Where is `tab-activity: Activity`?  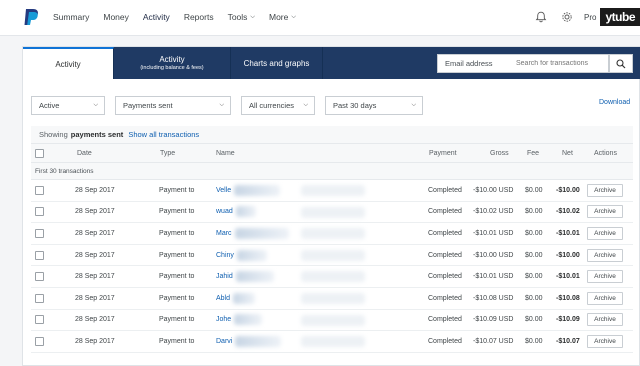
tab-activity: Activity is located at coordinates (68, 63).